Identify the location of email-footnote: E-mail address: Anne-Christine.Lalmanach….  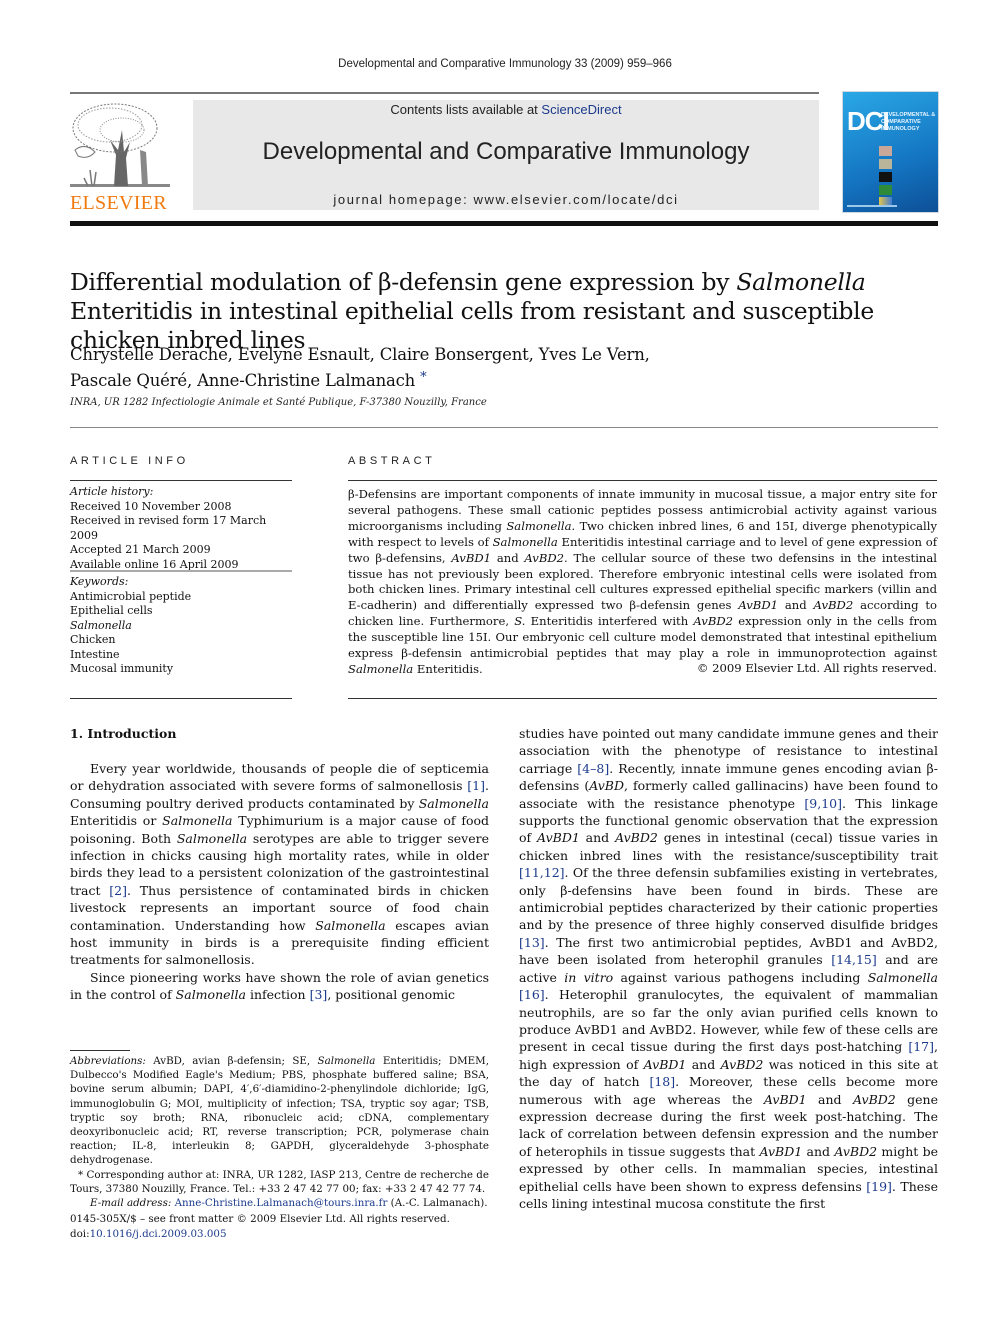
(289, 1203).